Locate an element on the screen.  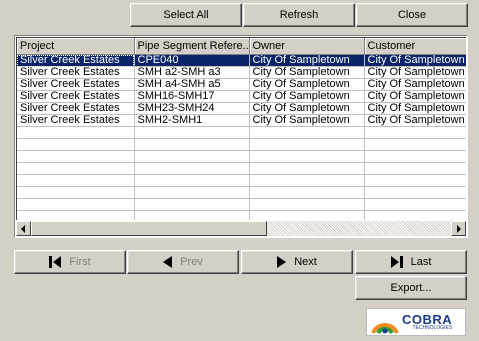
next-label: Next is located at coordinates (305, 262).